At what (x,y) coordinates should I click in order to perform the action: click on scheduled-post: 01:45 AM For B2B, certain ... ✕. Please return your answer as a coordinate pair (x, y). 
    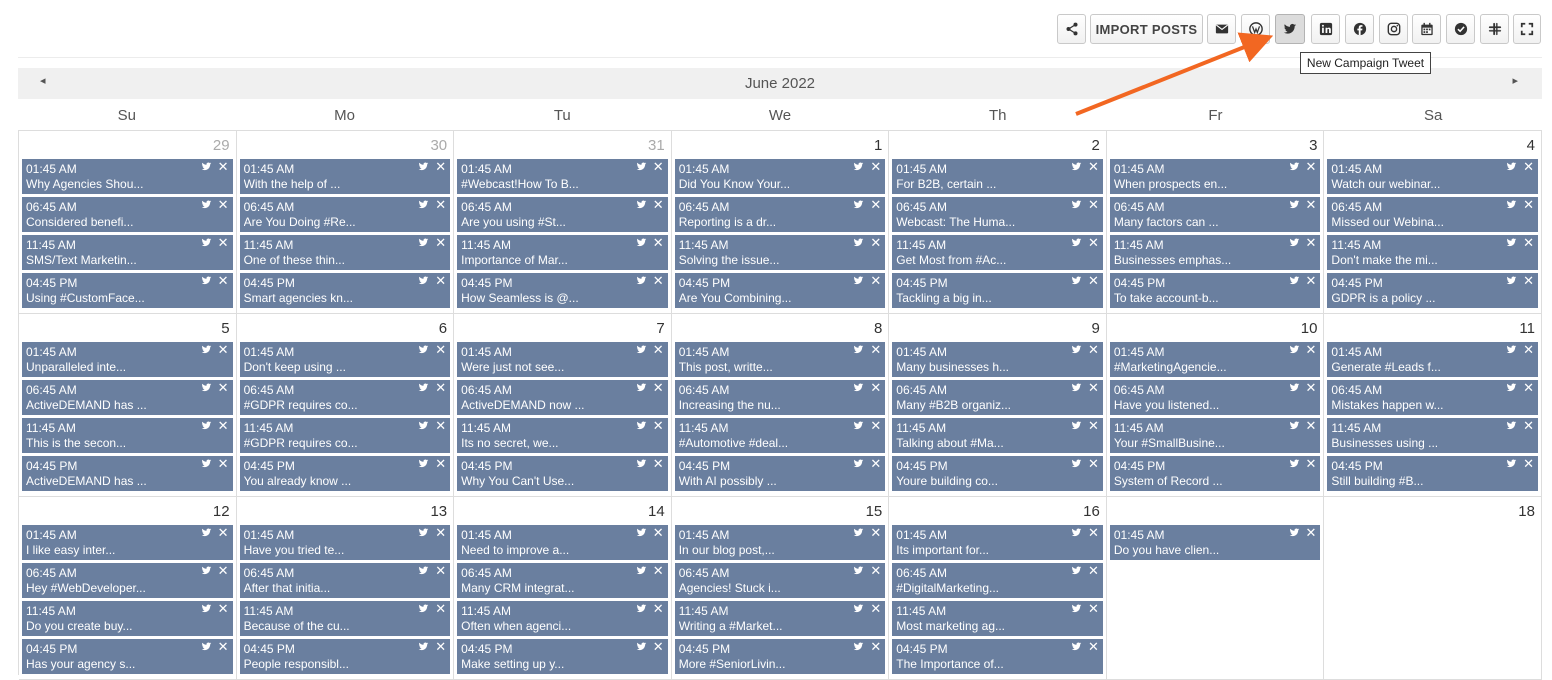
    Looking at the image, I should click on (997, 176).